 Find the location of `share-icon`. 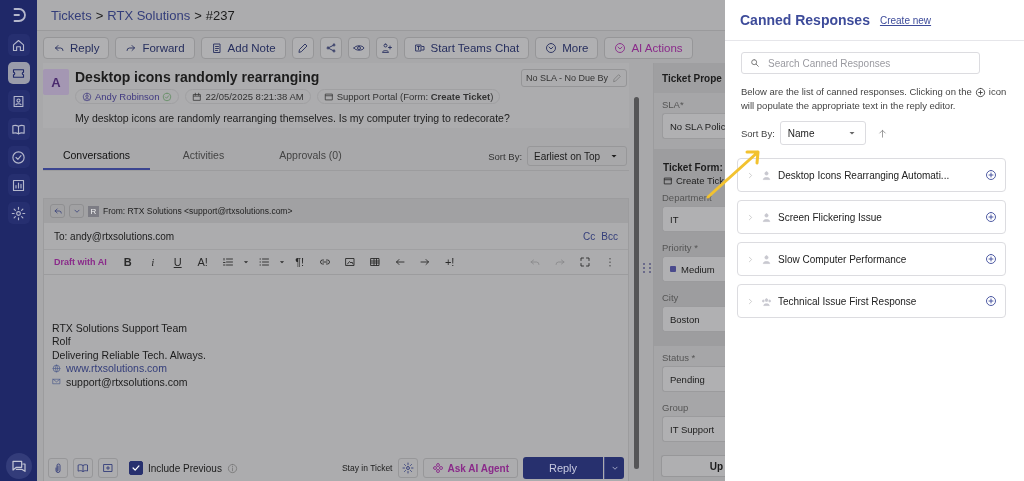

share-icon is located at coordinates (330, 48).